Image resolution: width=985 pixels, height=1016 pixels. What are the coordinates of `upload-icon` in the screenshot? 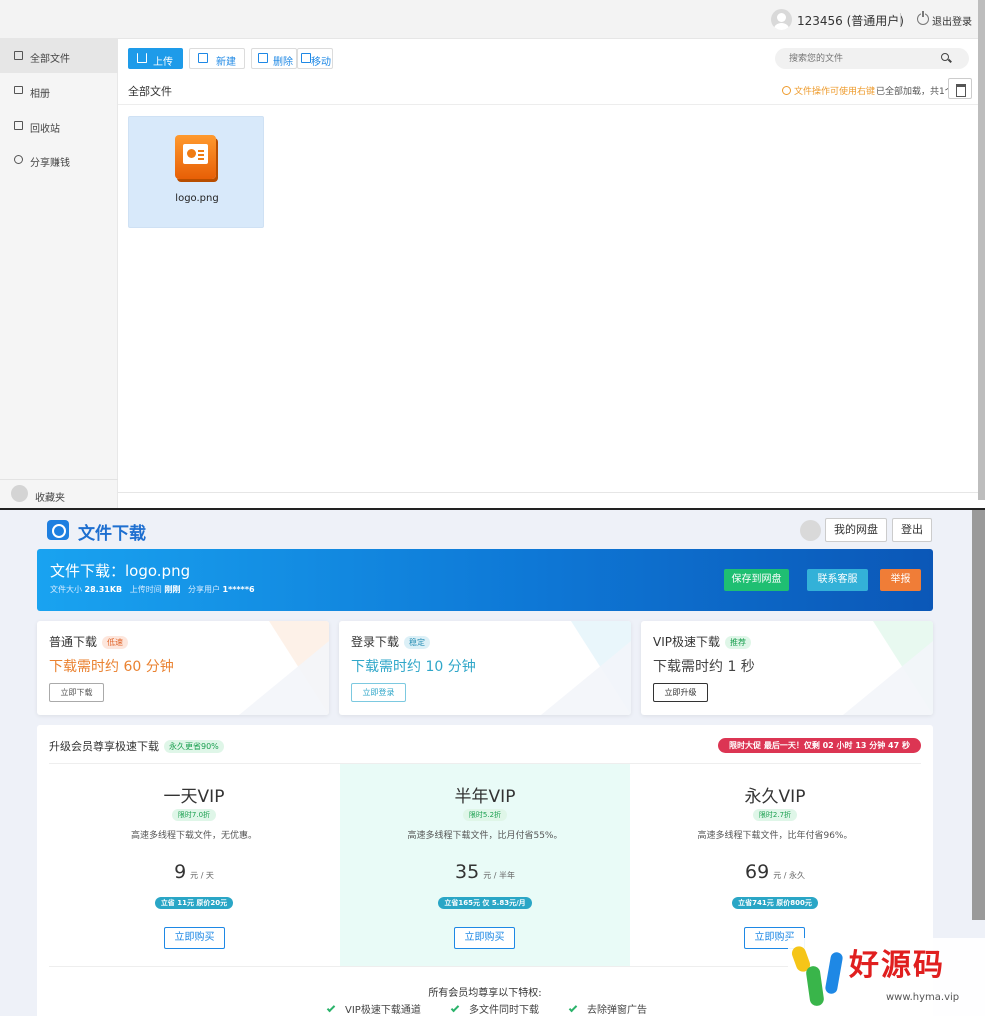 It's located at (142, 58).